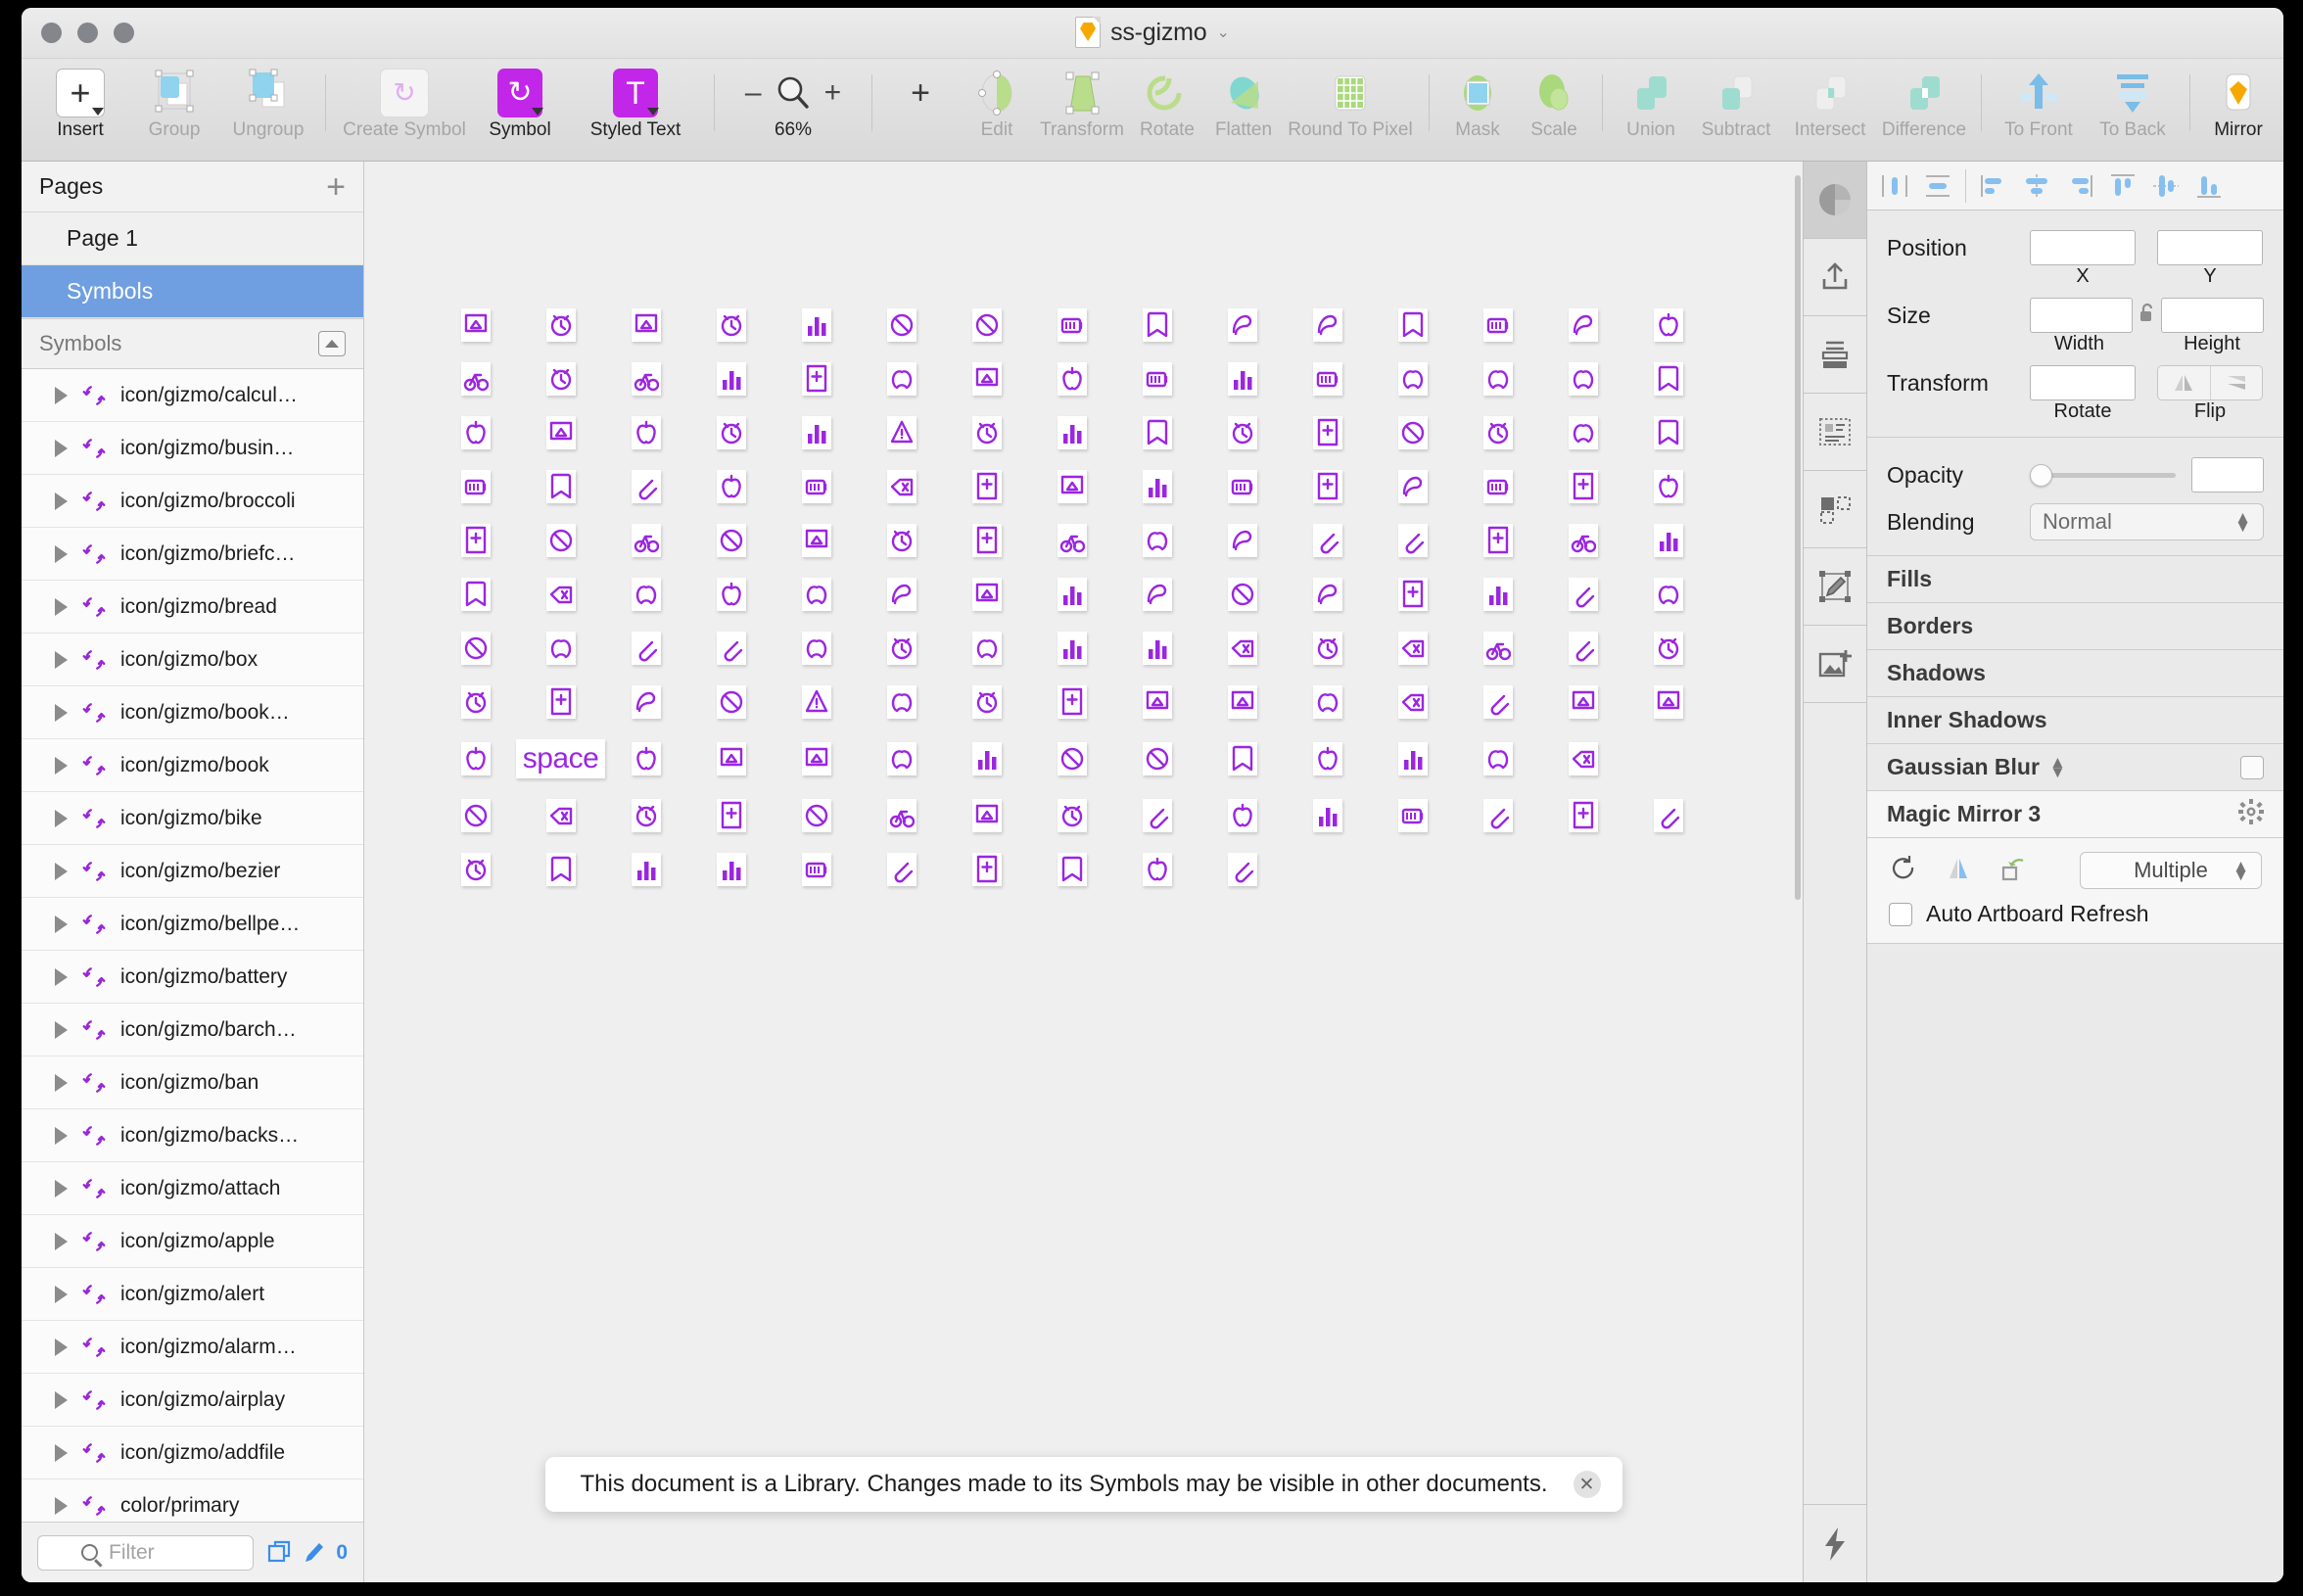  Describe the element at coordinates (901, 702) in the screenshot. I see `symbol-tile-circle` at that location.